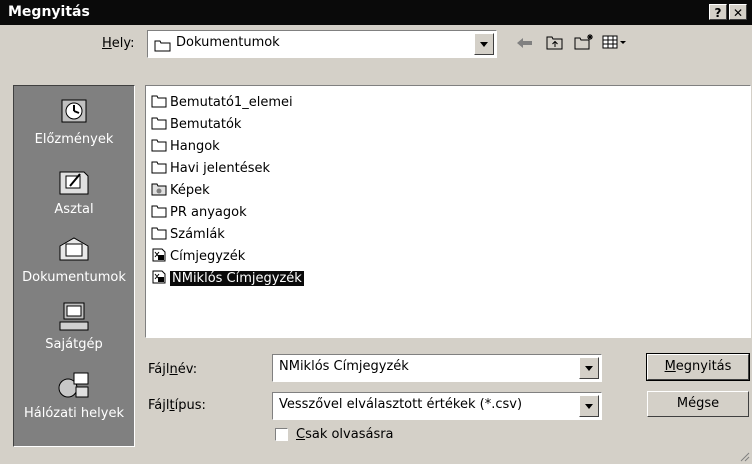 This screenshot has height=464, width=752. Describe the element at coordinates (589, 406) in the screenshot. I see `filetype-dropdown-button` at that location.